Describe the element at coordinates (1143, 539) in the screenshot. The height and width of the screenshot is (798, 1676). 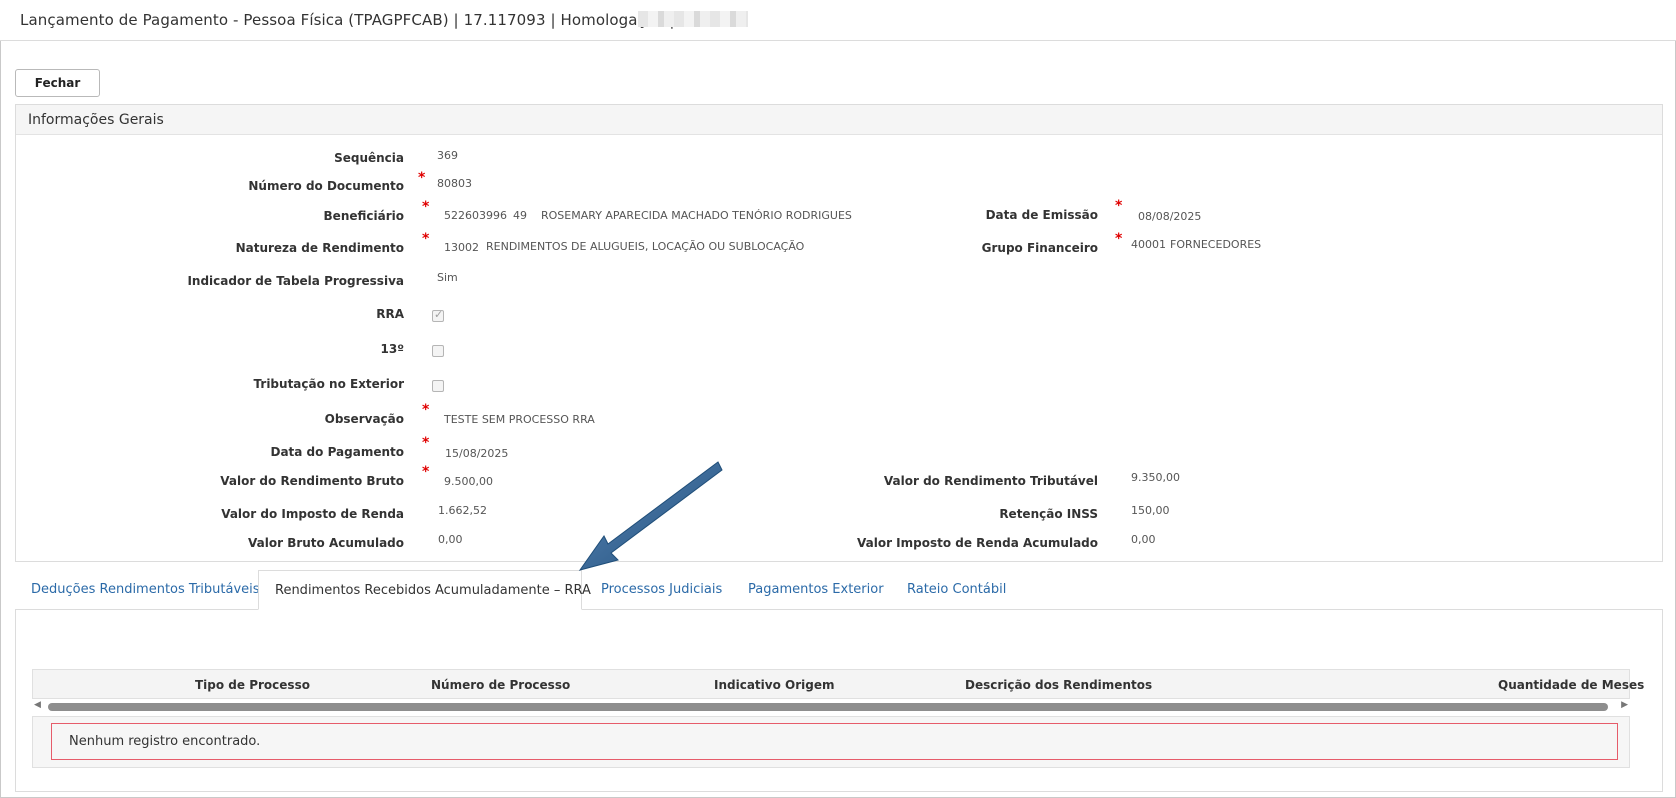
I see `valor-imposto-acumulado-value: 0,00` at that location.